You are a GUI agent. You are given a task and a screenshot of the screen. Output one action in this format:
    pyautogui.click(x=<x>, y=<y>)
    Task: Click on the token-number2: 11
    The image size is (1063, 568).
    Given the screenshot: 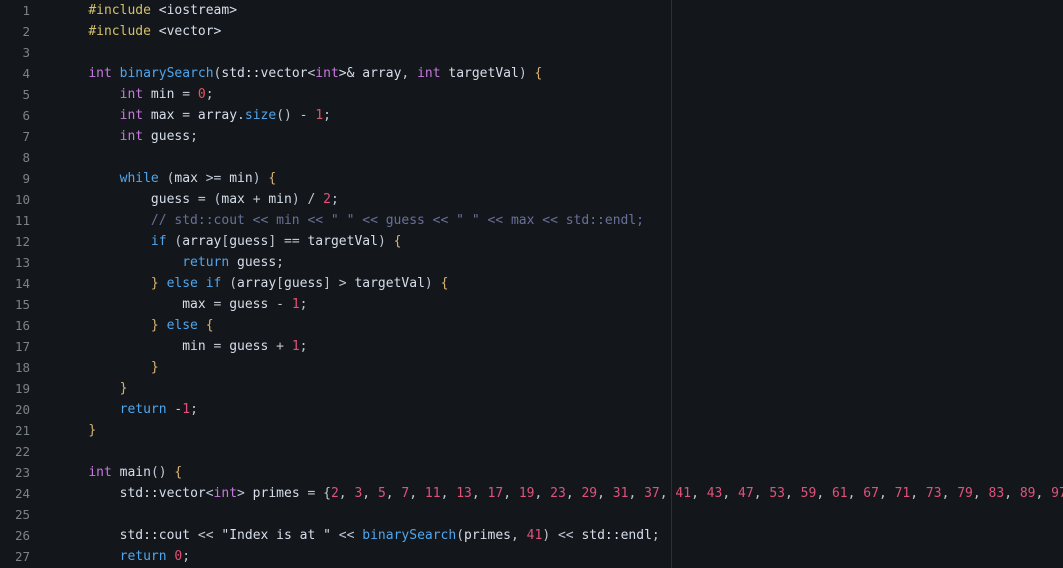 What is the action you would take?
    pyautogui.click(x=432, y=493)
    